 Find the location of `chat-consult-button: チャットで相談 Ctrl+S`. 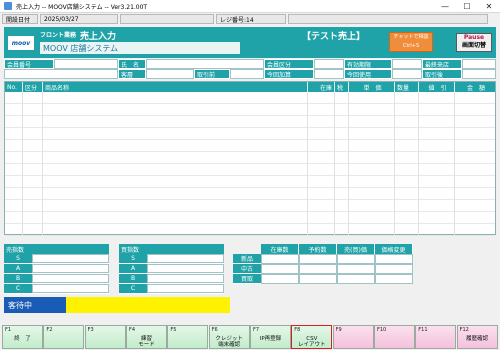

chat-consult-button: チャットで相談 Ctrl+S is located at coordinates (411, 42).